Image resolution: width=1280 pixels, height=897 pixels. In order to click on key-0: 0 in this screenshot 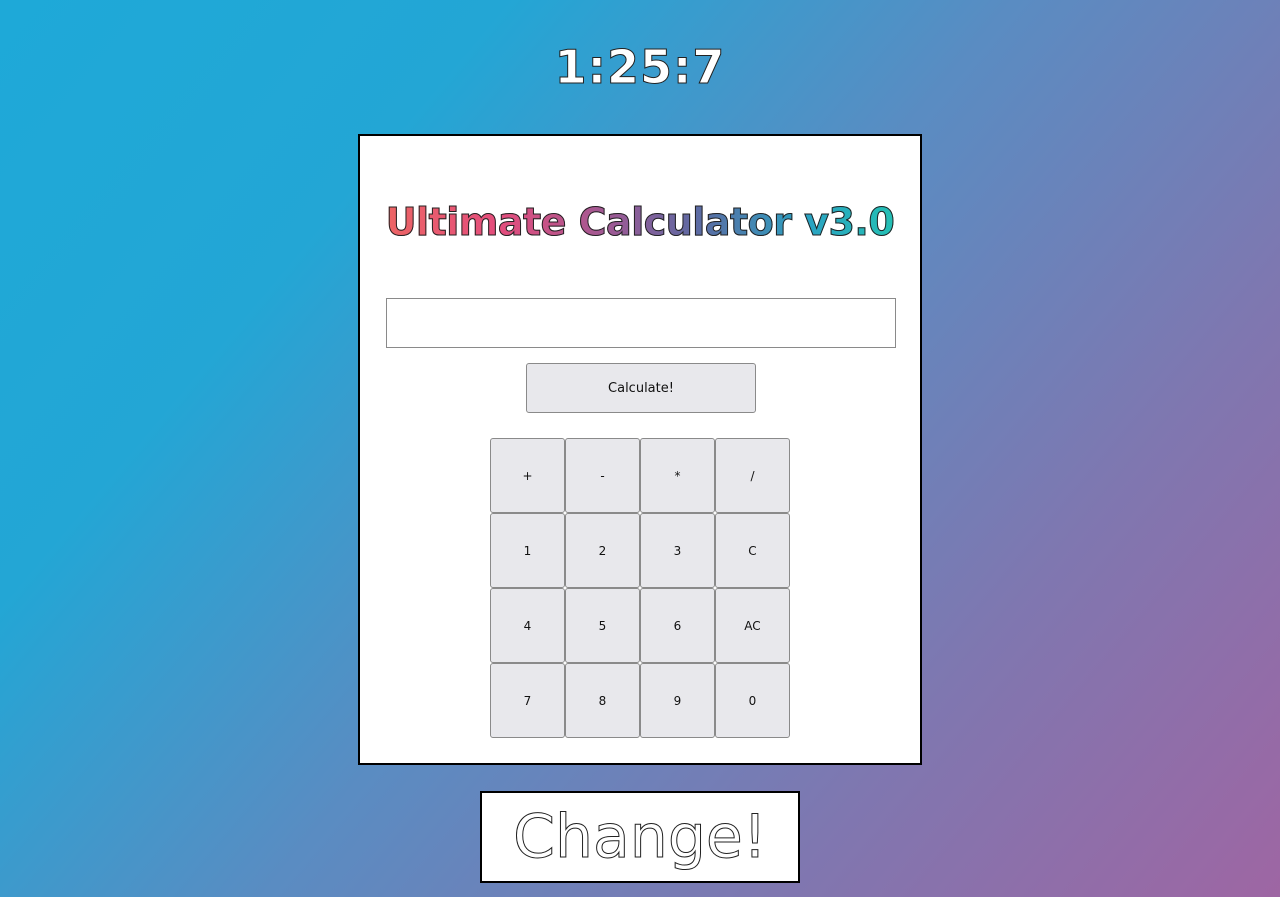, I will do `click(752, 700)`.